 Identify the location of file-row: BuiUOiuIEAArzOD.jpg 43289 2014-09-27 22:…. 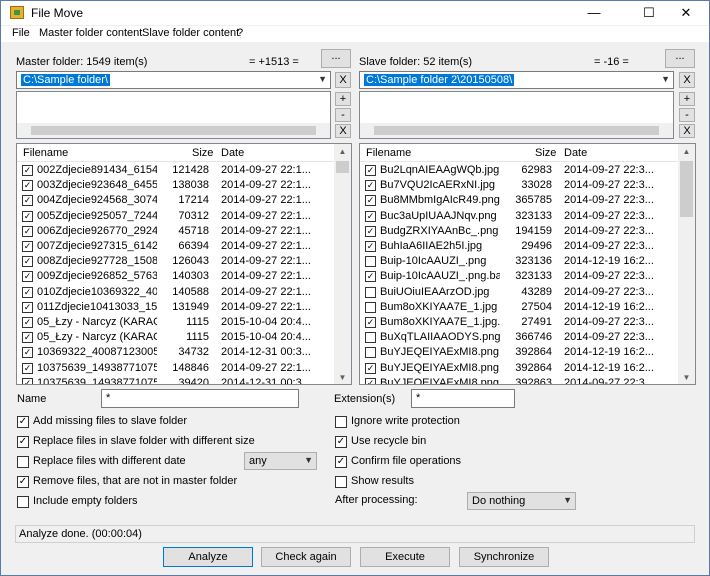
(520, 292).